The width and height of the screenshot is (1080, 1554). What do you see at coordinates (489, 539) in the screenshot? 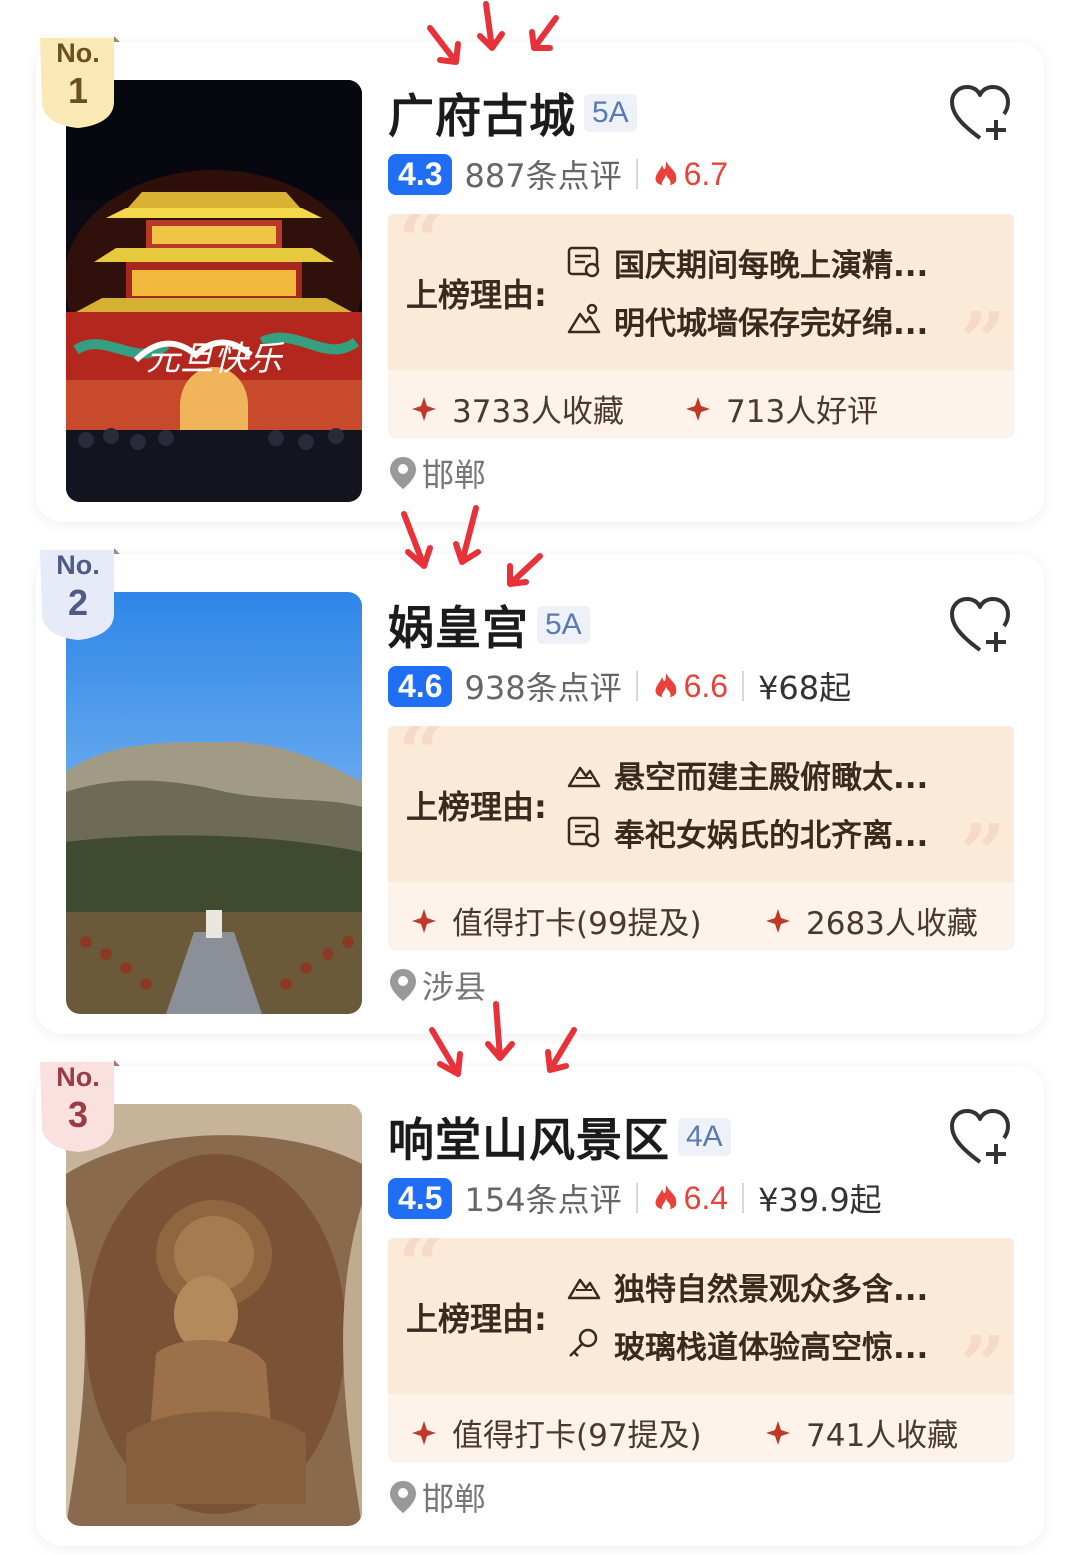
I see `annotation-arrows` at bounding box center [489, 539].